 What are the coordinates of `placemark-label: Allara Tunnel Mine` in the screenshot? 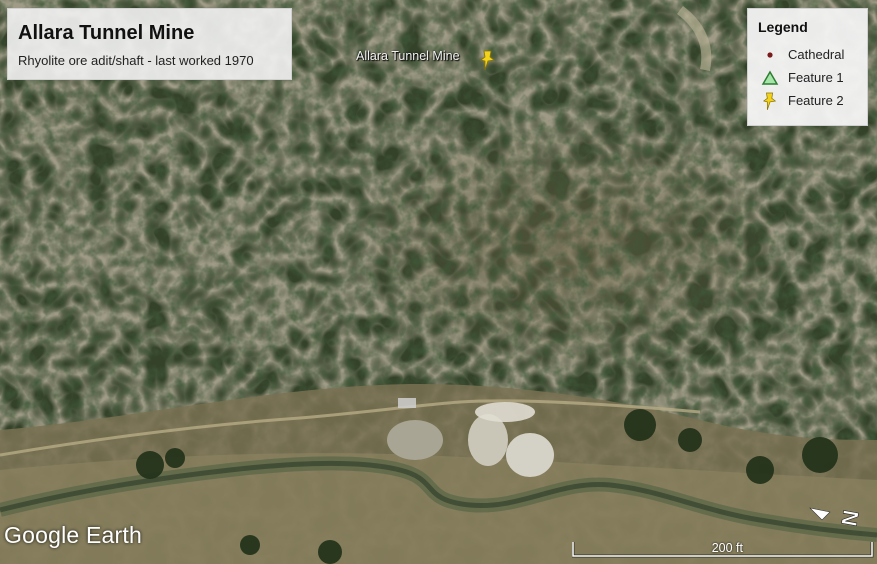 It's located at (408, 56).